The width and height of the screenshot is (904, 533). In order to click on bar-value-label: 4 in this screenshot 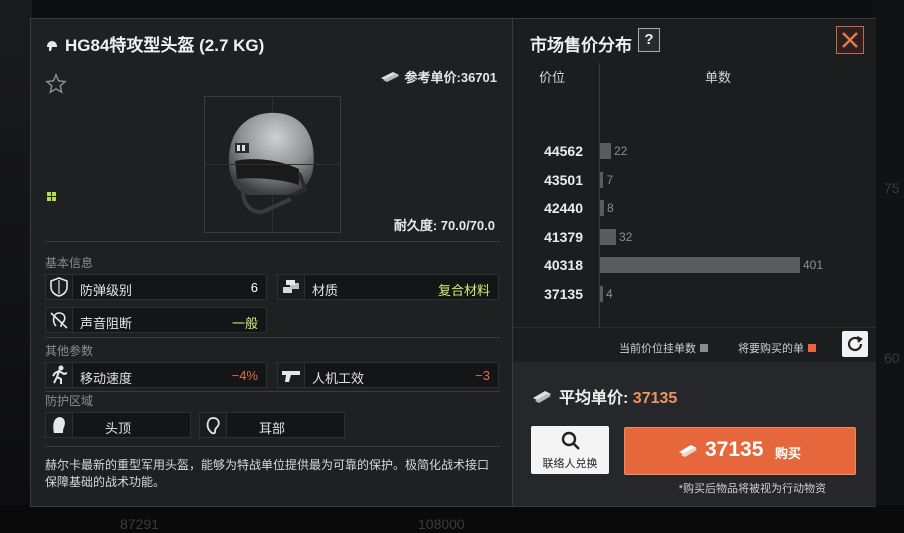, I will do `click(609, 294)`.